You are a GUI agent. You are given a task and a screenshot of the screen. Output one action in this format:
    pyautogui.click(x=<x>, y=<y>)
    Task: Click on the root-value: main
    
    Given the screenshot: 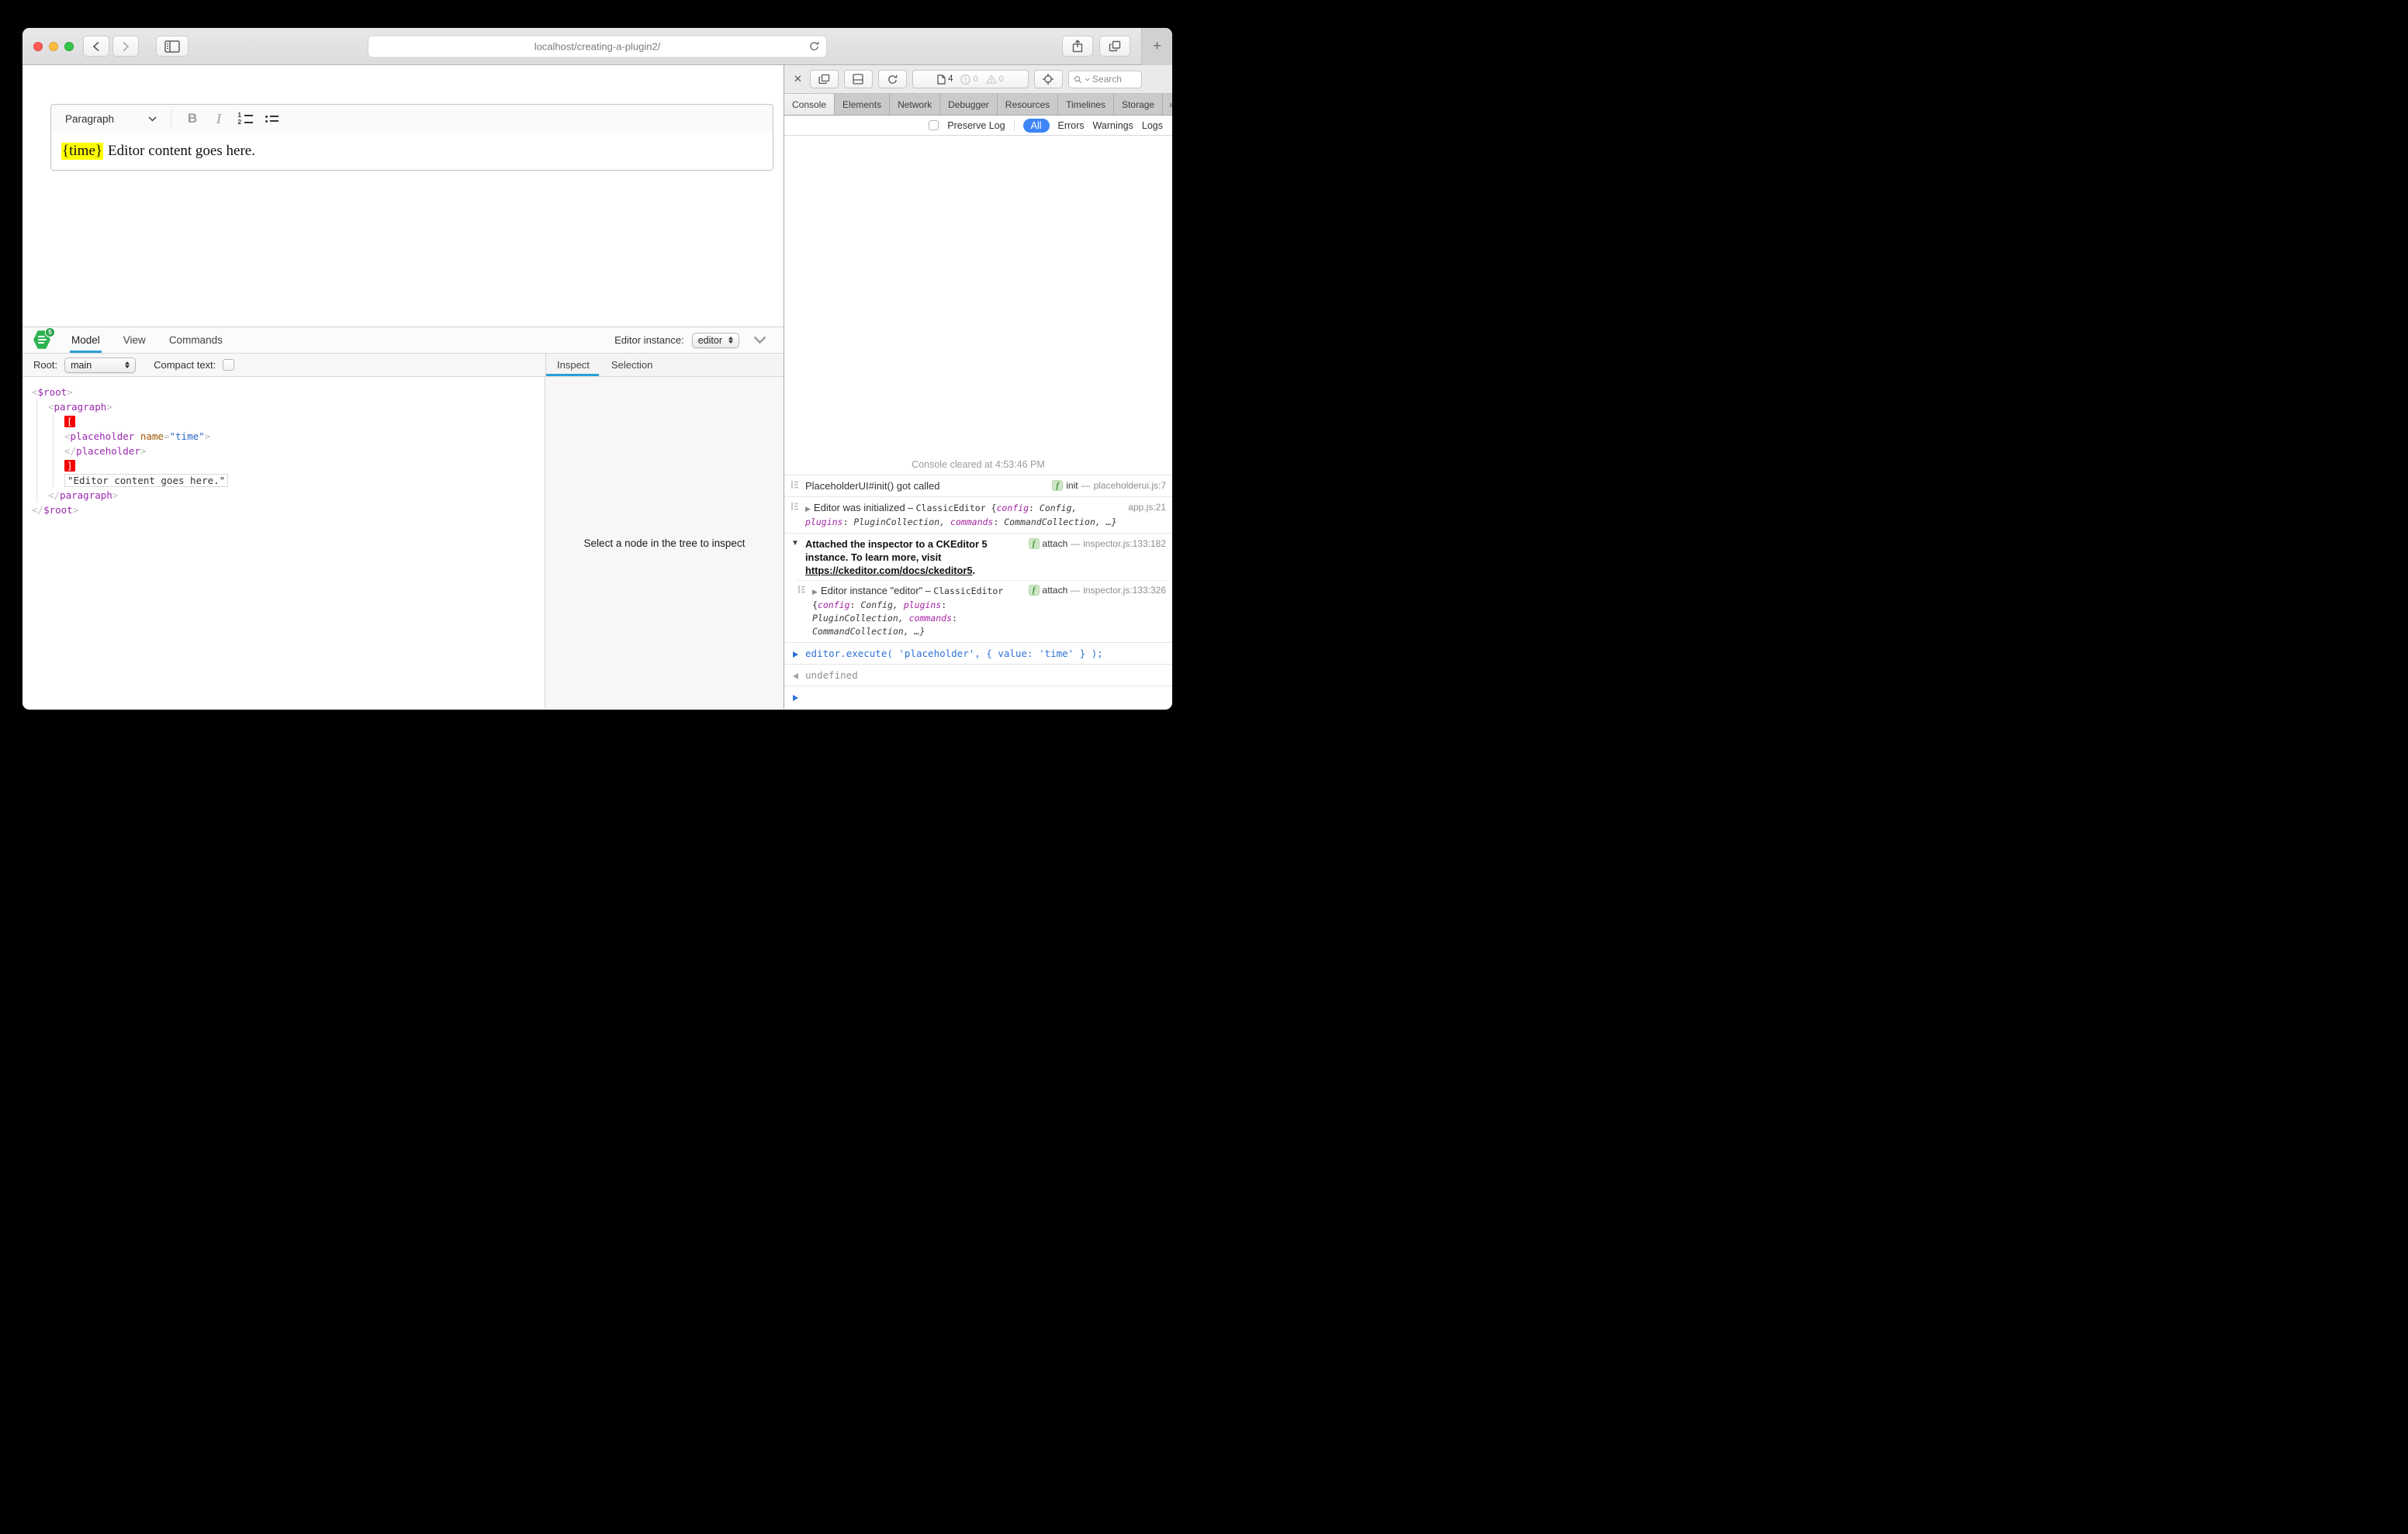 What is the action you would take?
    pyautogui.click(x=81, y=365)
    